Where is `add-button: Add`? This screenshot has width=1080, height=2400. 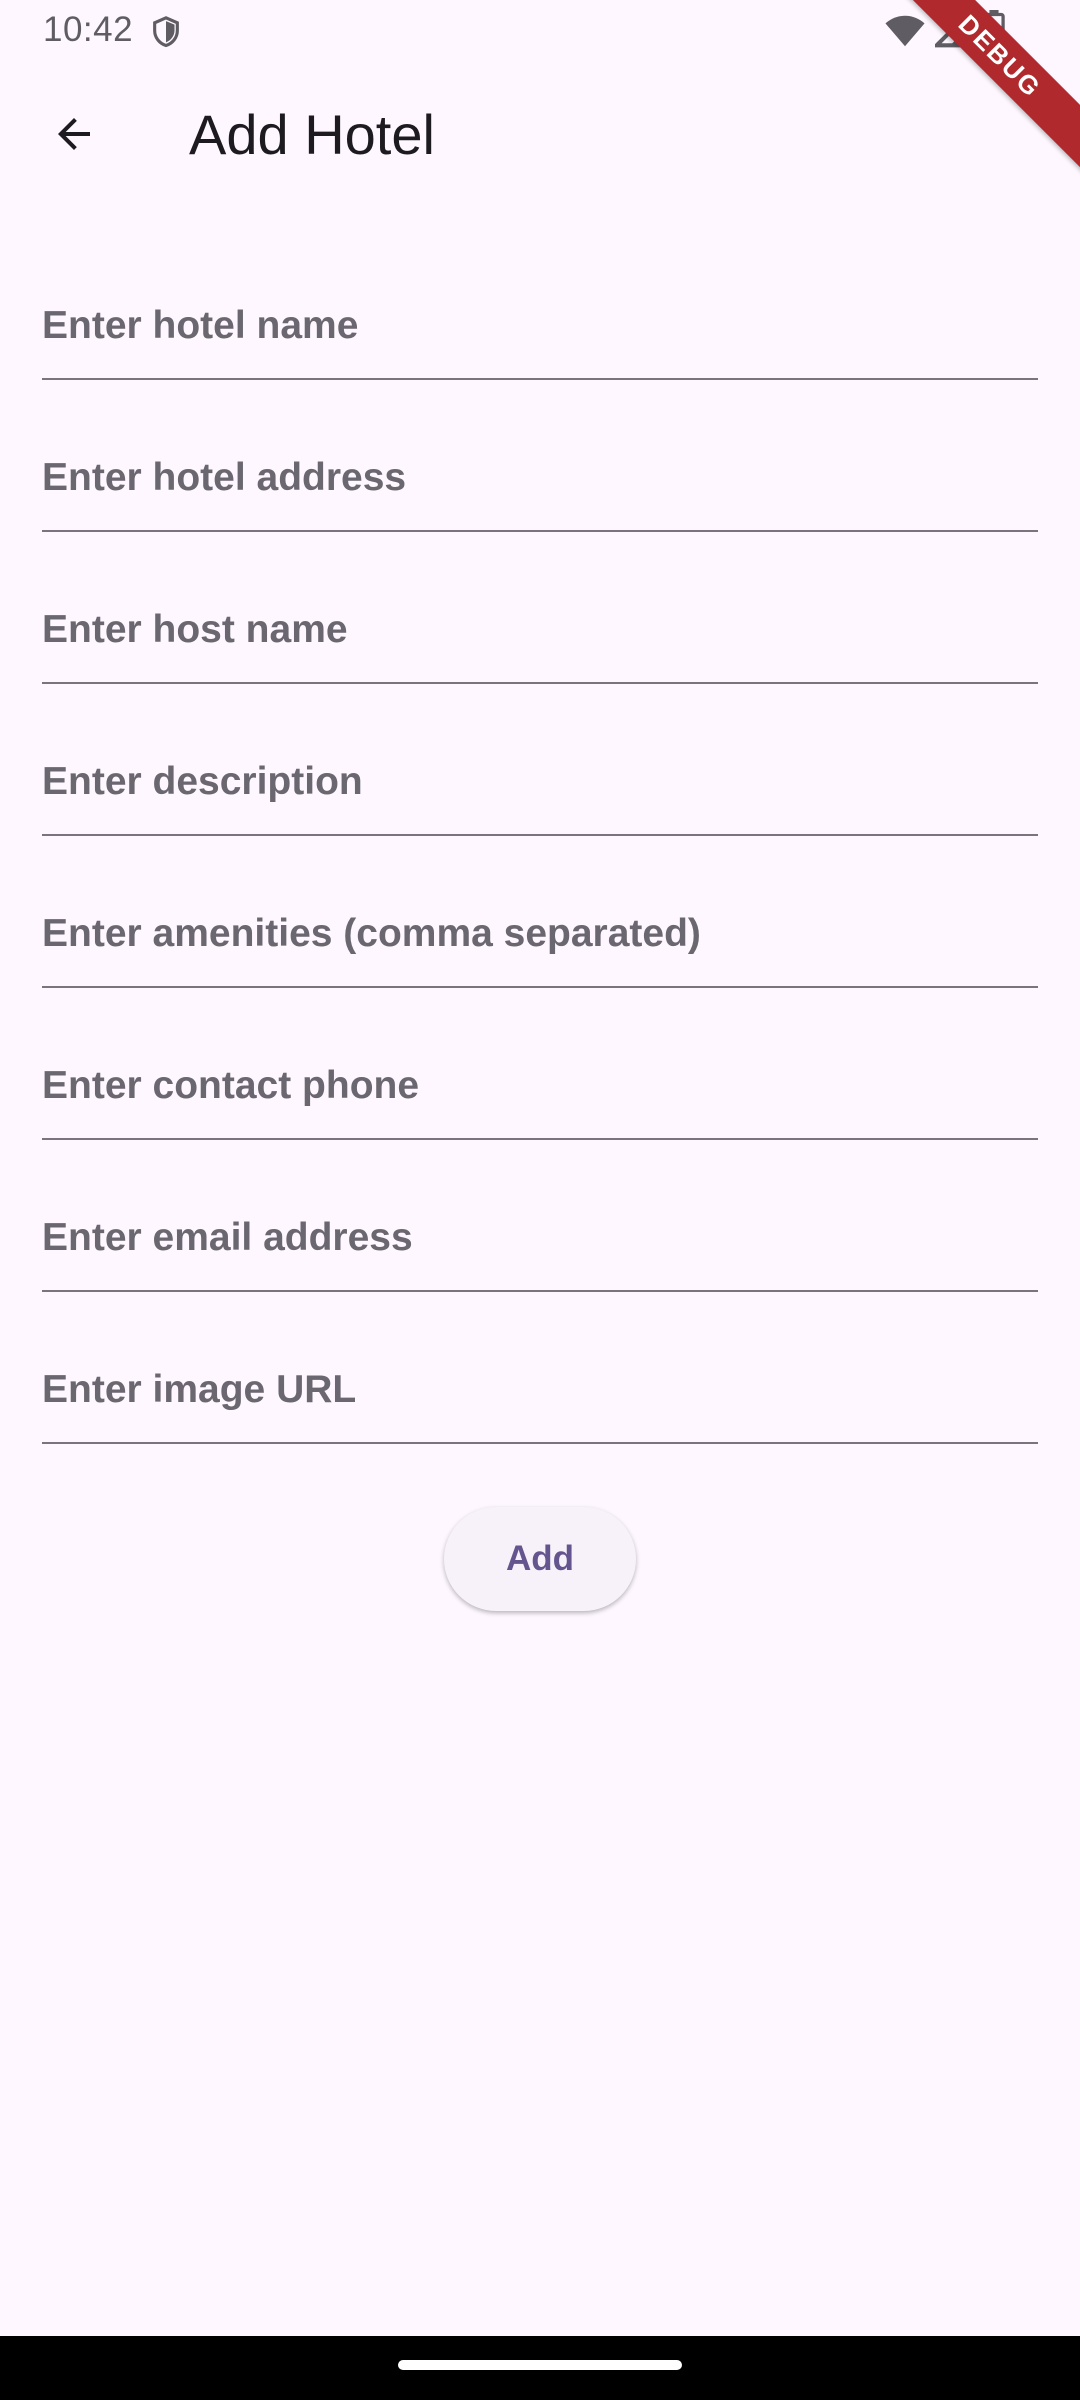 add-button: Add is located at coordinates (540, 1559).